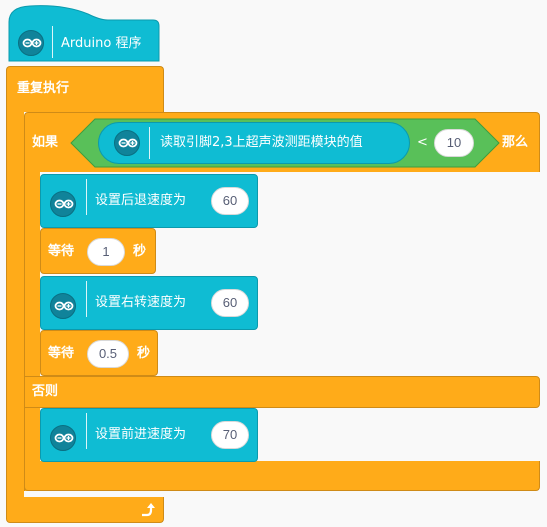 This screenshot has width=547, height=527. I want to click on forward-speed-input: 70, so click(230, 435).